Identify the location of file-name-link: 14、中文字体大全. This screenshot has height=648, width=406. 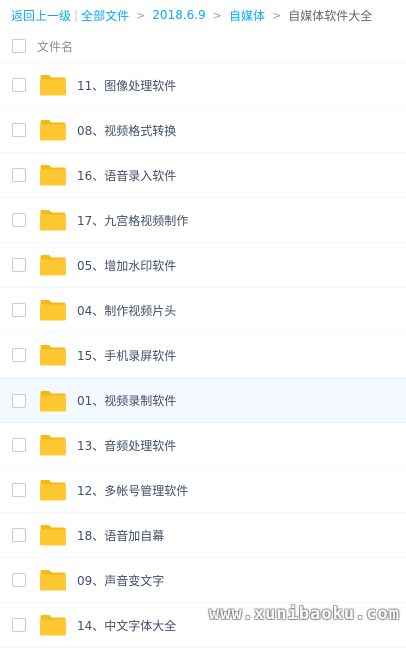
(126, 625).